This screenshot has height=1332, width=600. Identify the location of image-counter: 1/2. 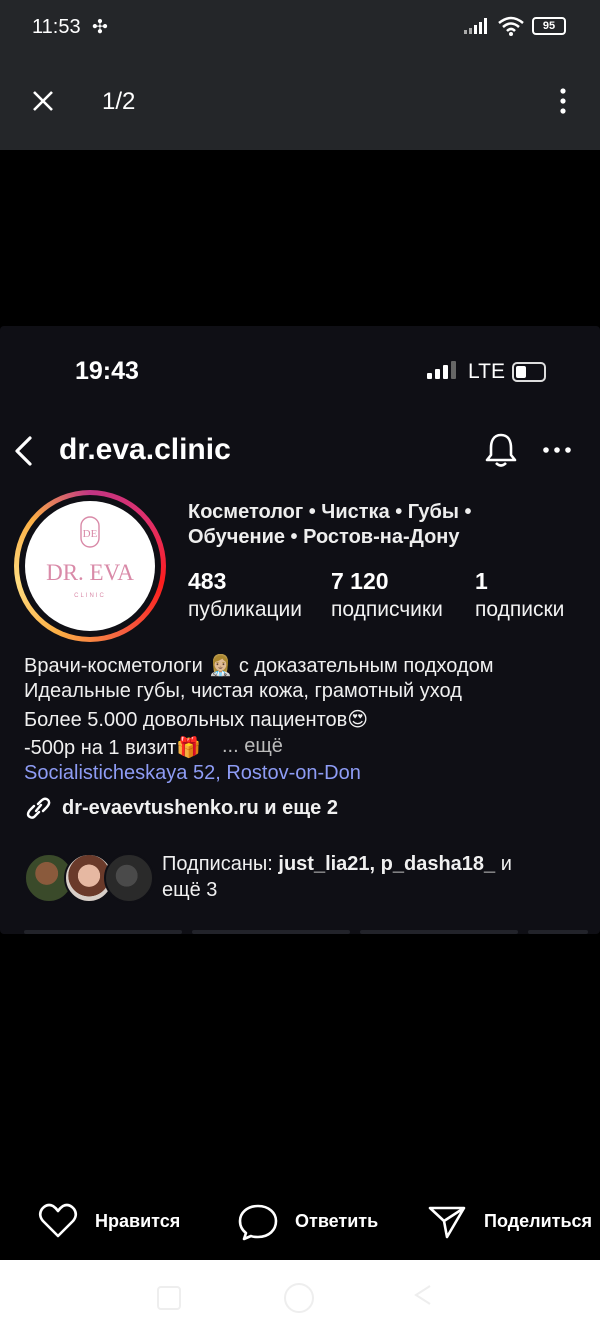
(119, 101).